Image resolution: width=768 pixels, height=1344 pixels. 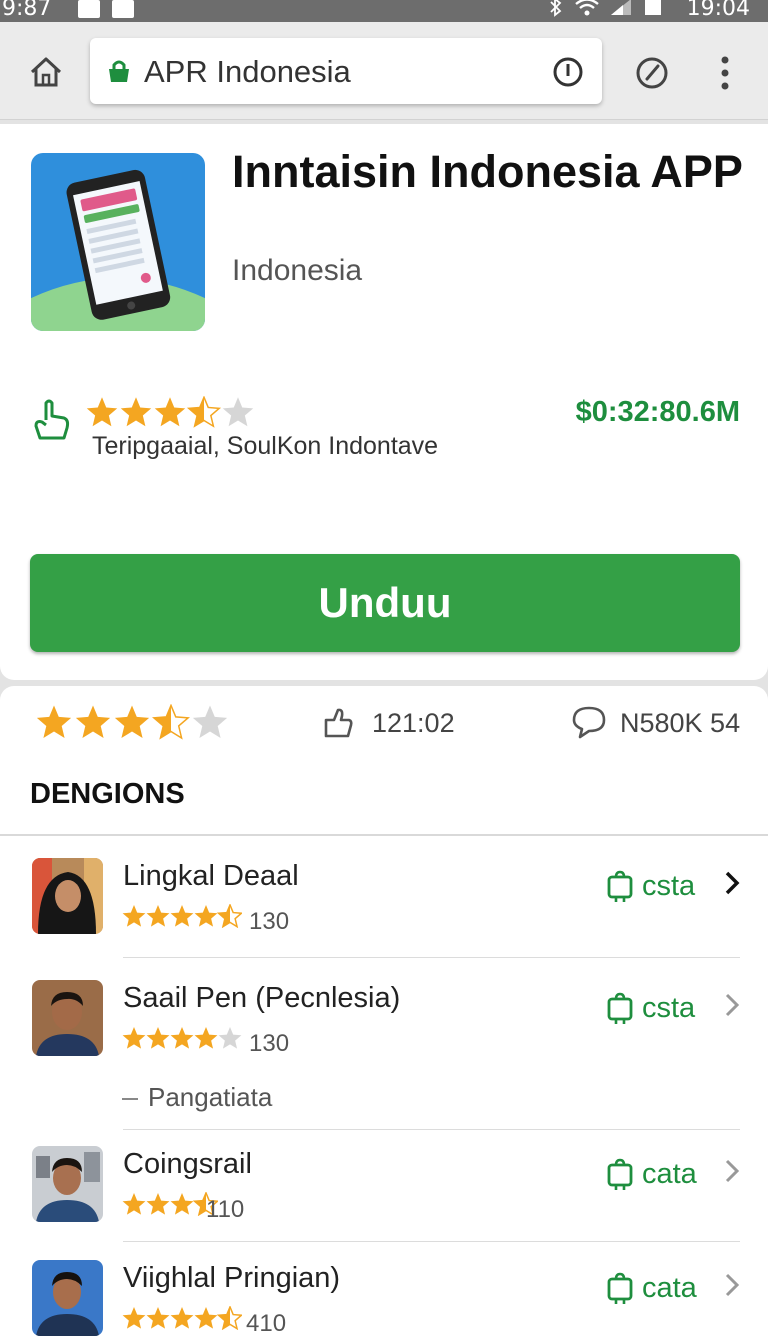 I want to click on rating-summary-stars, so click(x=132, y=722).